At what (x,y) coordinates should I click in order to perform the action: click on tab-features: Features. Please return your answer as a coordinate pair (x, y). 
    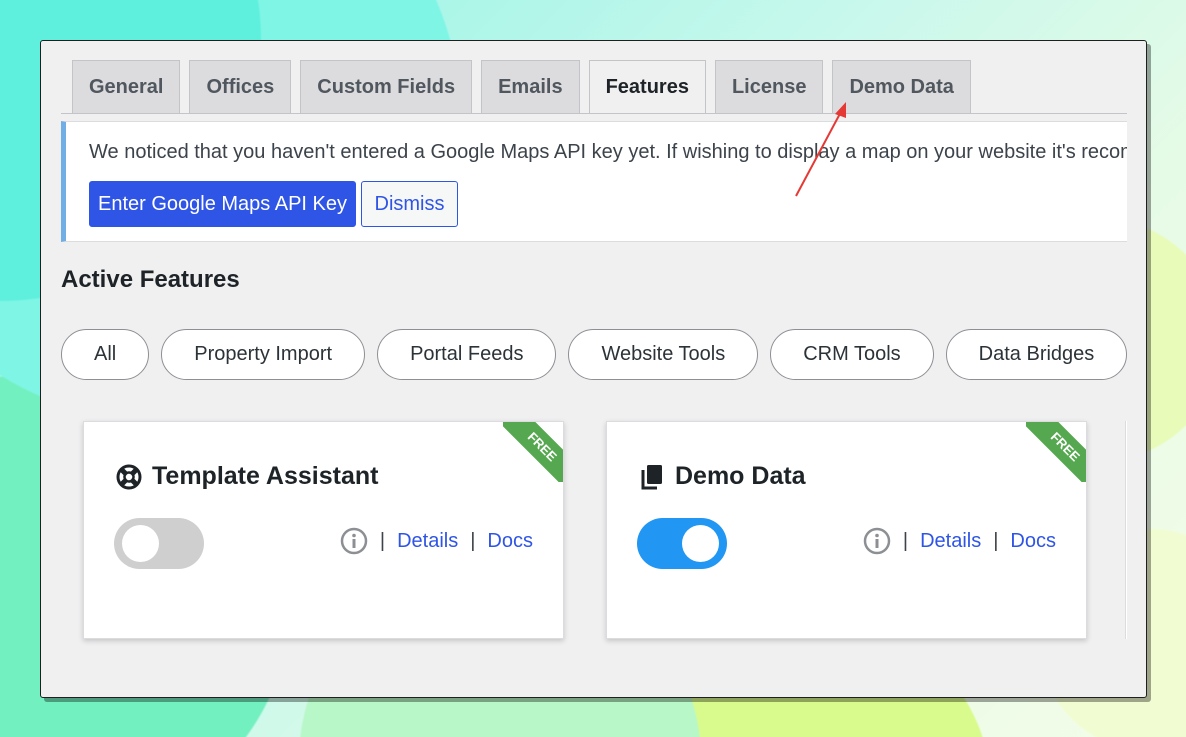
    Looking at the image, I should click on (647, 87).